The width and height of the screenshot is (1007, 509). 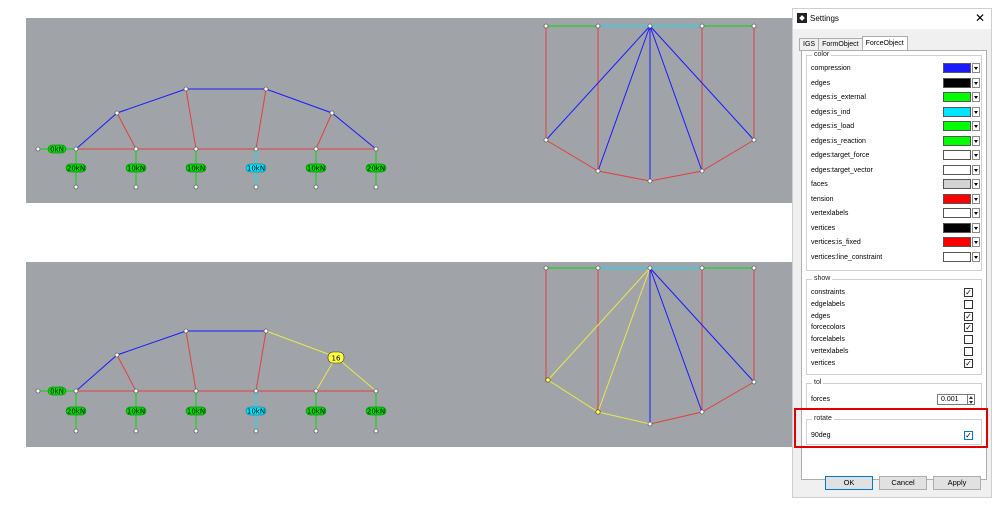 What do you see at coordinates (831, 68) in the screenshot?
I see `color-row-label: compression` at bounding box center [831, 68].